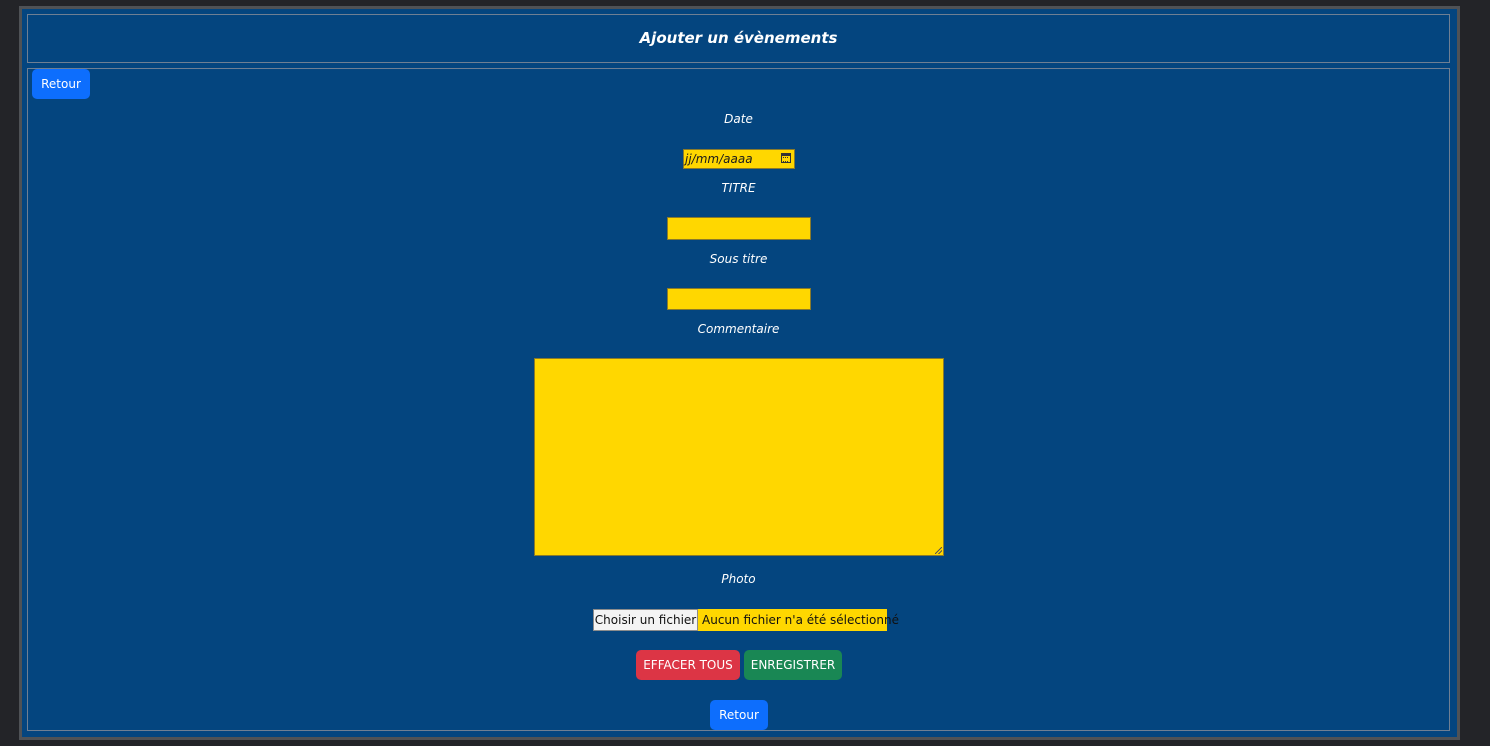 This screenshot has height=746, width=1490. I want to click on sous-titre-label: Sous titre, so click(738, 259).